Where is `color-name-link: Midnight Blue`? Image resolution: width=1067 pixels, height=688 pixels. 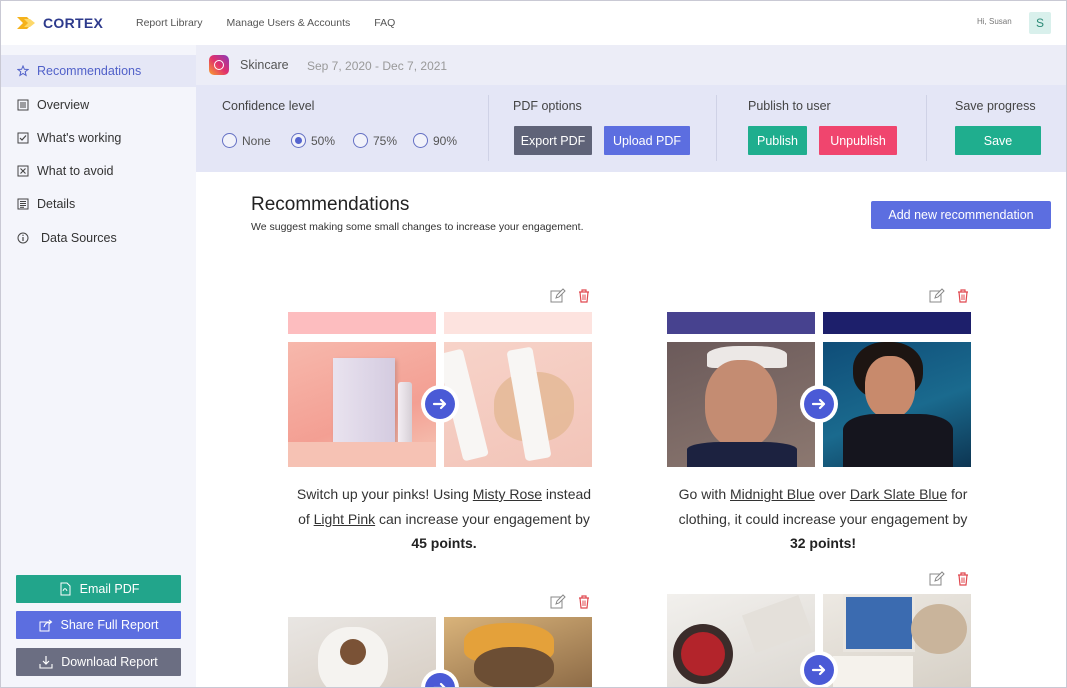
color-name-link: Midnight Blue is located at coordinates (772, 494).